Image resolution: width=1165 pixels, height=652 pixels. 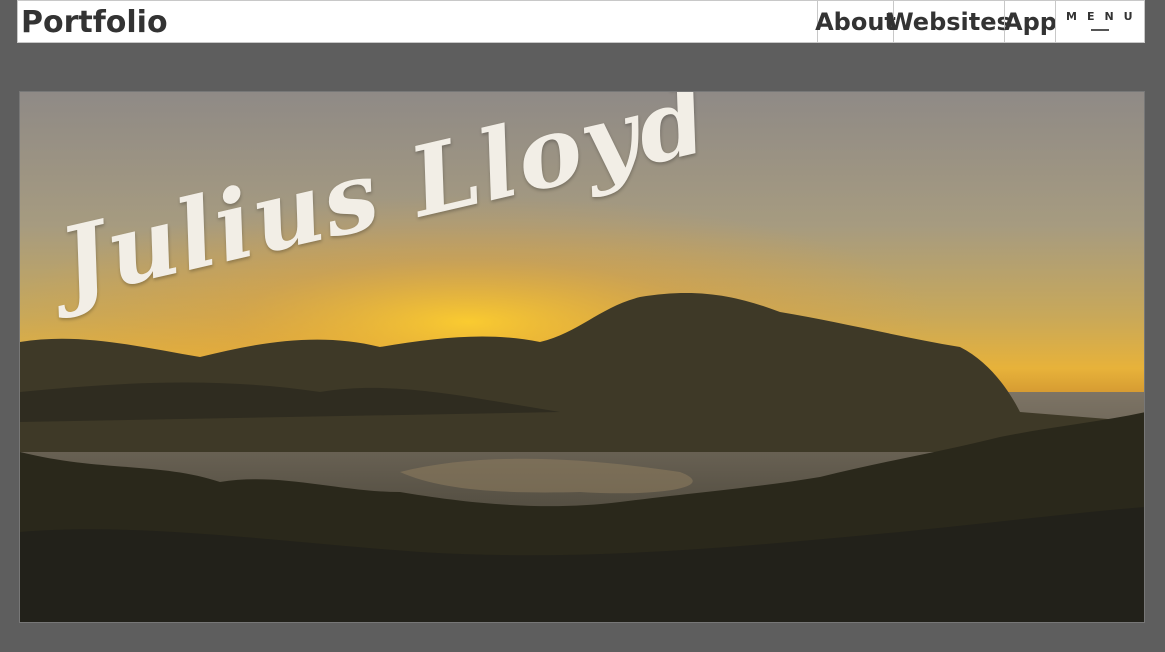 I want to click on menu-label: MENU, so click(x=1104, y=16).